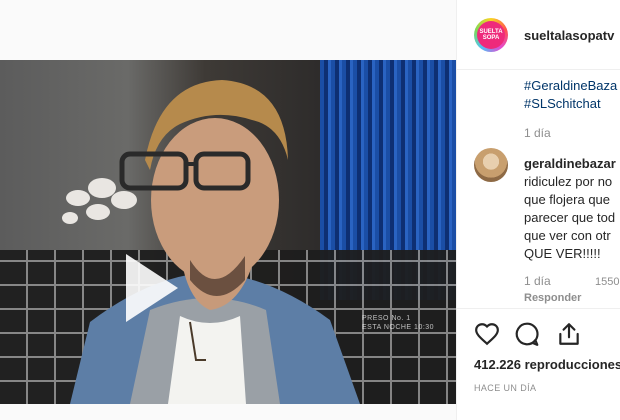 The width and height of the screenshot is (620, 420). I want to click on caption-timestamp: 1 día, so click(537, 133).